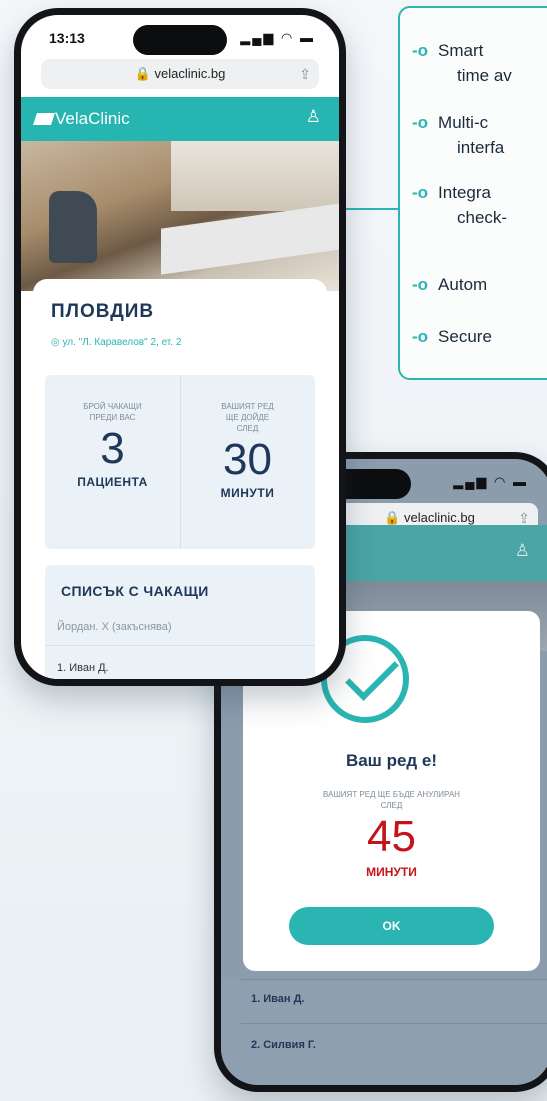  What do you see at coordinates (67, 38) in the screenshot?
I see `status-time: 13:13` at bounding box center [67, 38].